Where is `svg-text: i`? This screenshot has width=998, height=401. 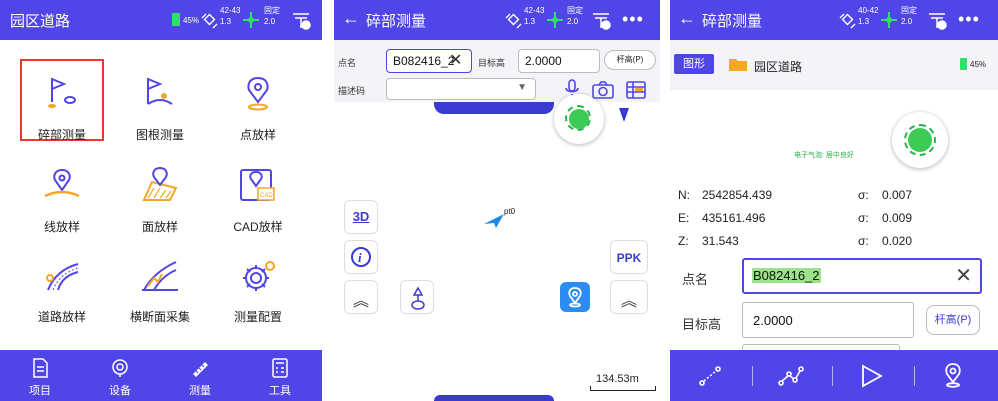
svg-text: i is located at coordinates (360, 257).